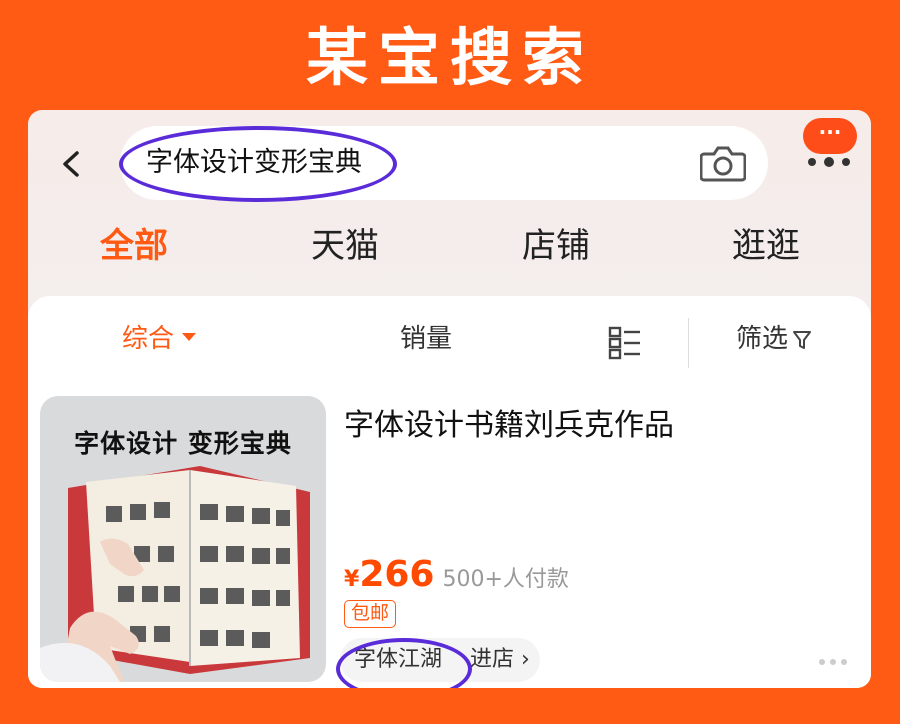 The width and height of the screenshot is (900, 724). I want to click on product-title: 字体设计书籍刘兵克作品, so click(509, 422).